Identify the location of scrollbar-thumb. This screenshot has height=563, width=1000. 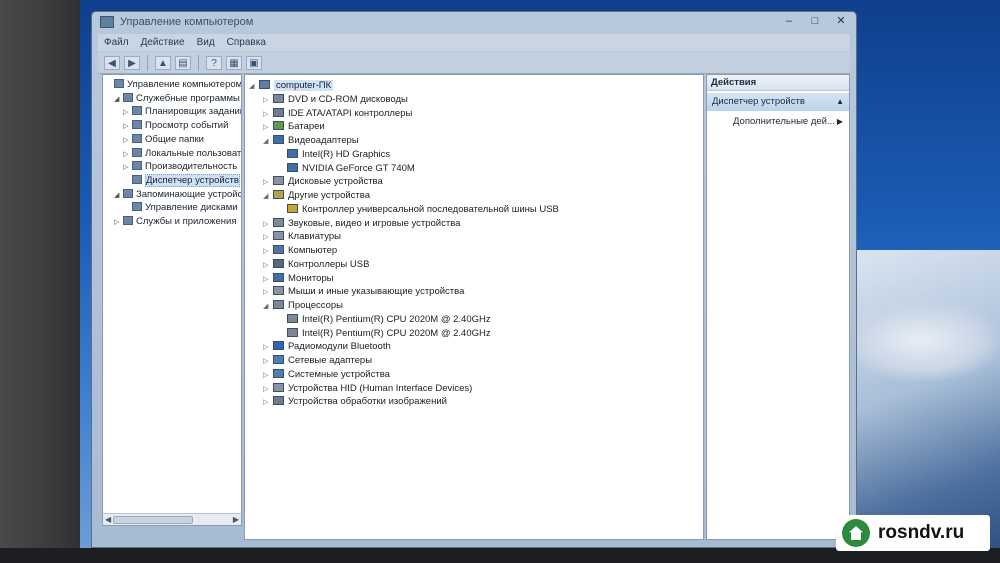
(153, 520).